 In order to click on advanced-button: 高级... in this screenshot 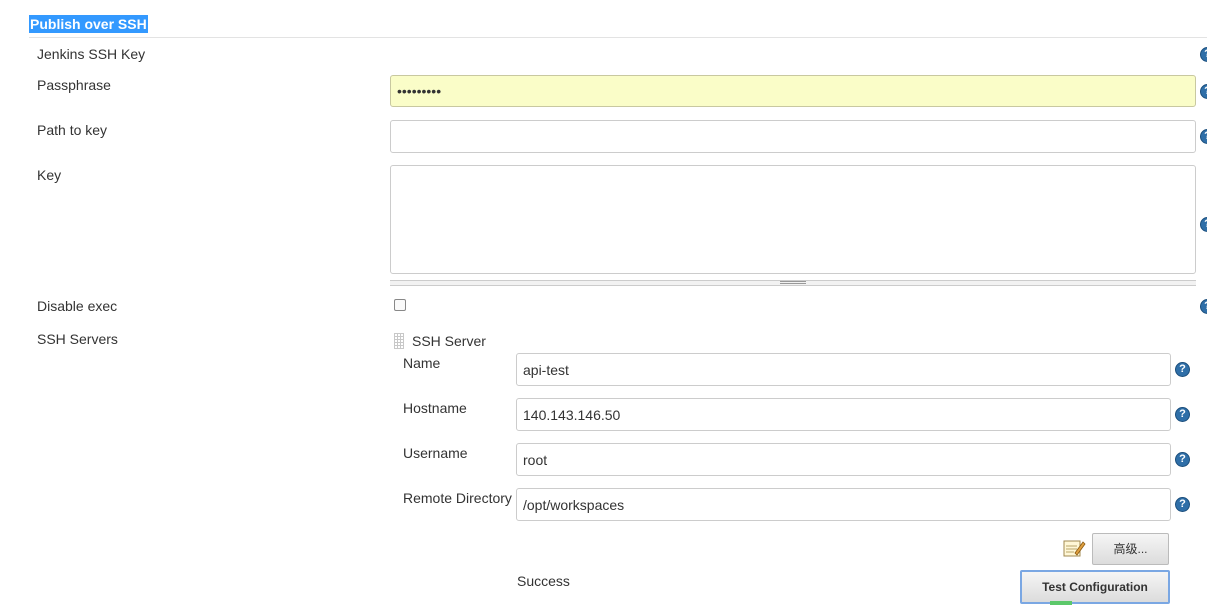, I will do `click(1130, 549)`.